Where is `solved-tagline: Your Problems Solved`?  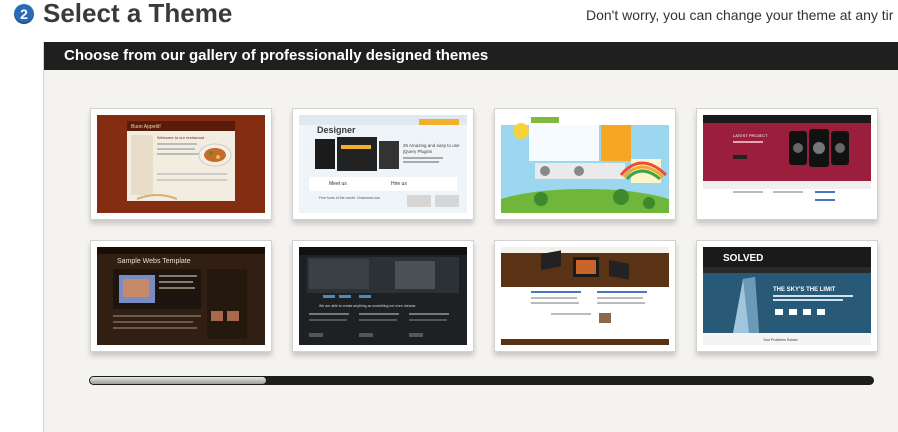
solved-tagline: Your Problems Solved is located at coordinates (780, 340).